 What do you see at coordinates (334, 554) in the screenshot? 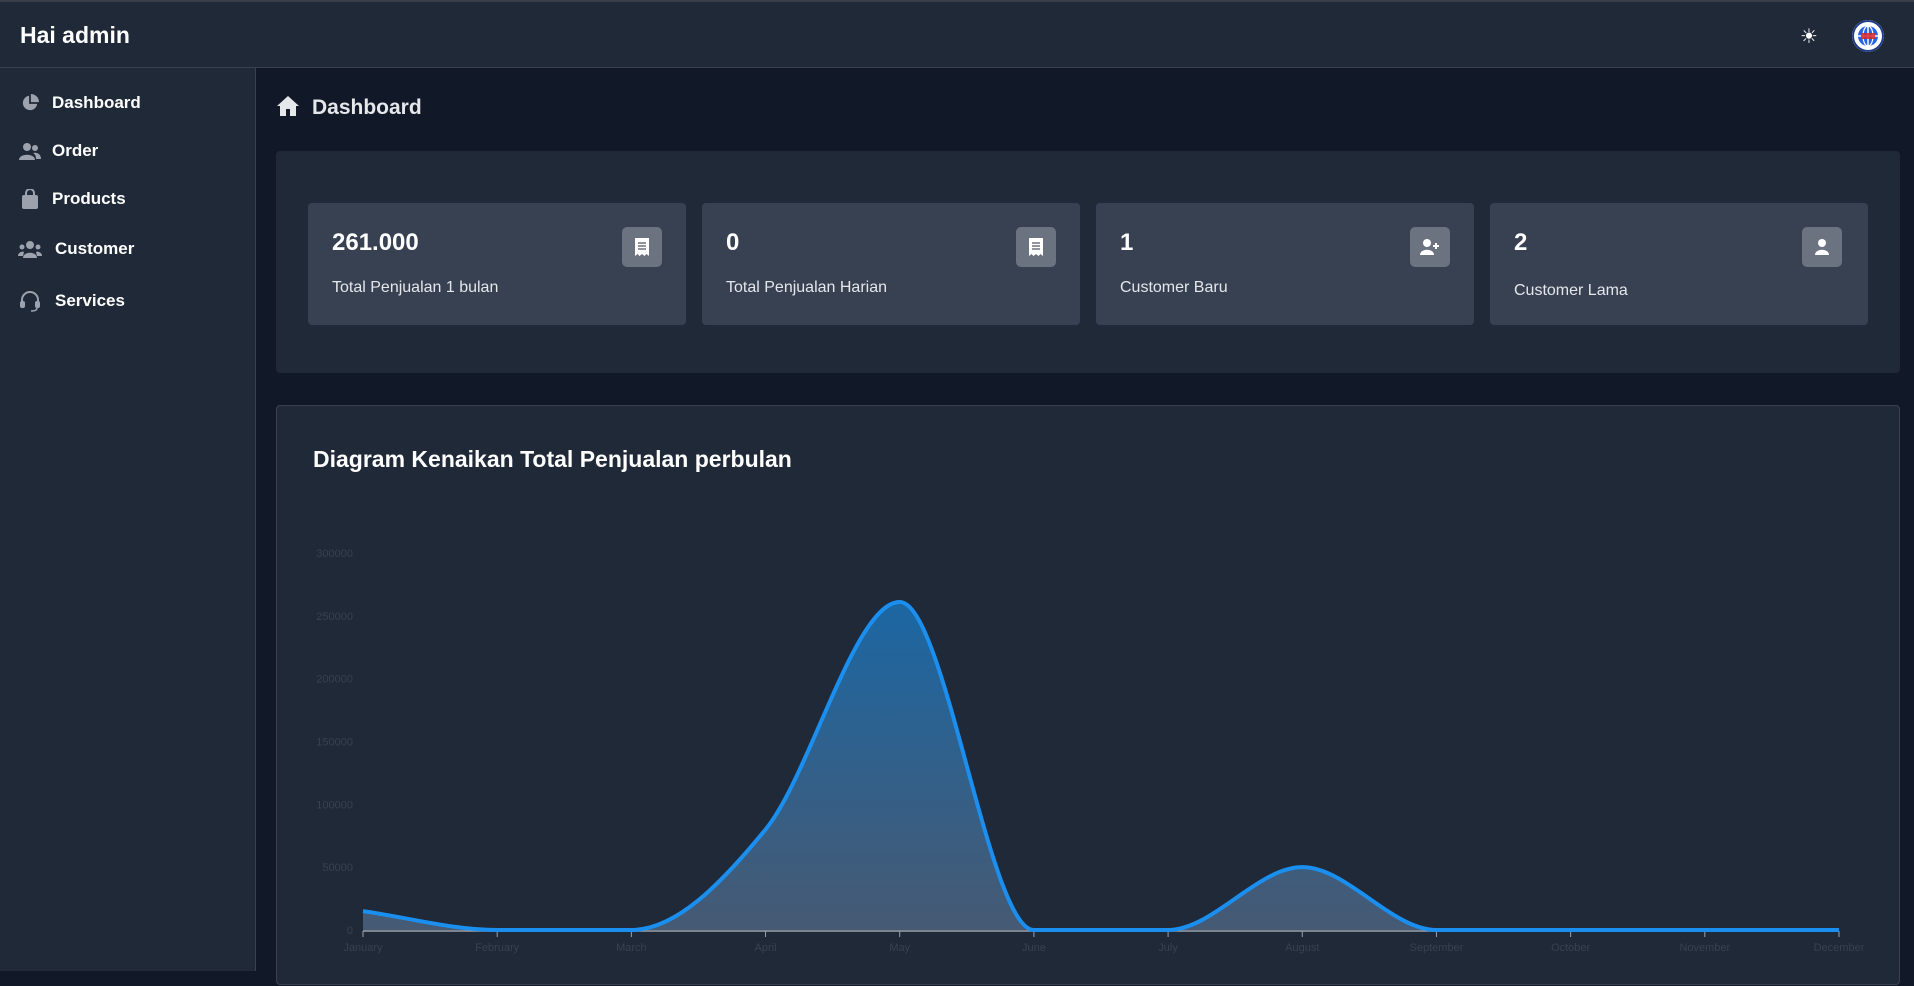
I see `y-tick-label: 300000` at bounding box center [334, 554].